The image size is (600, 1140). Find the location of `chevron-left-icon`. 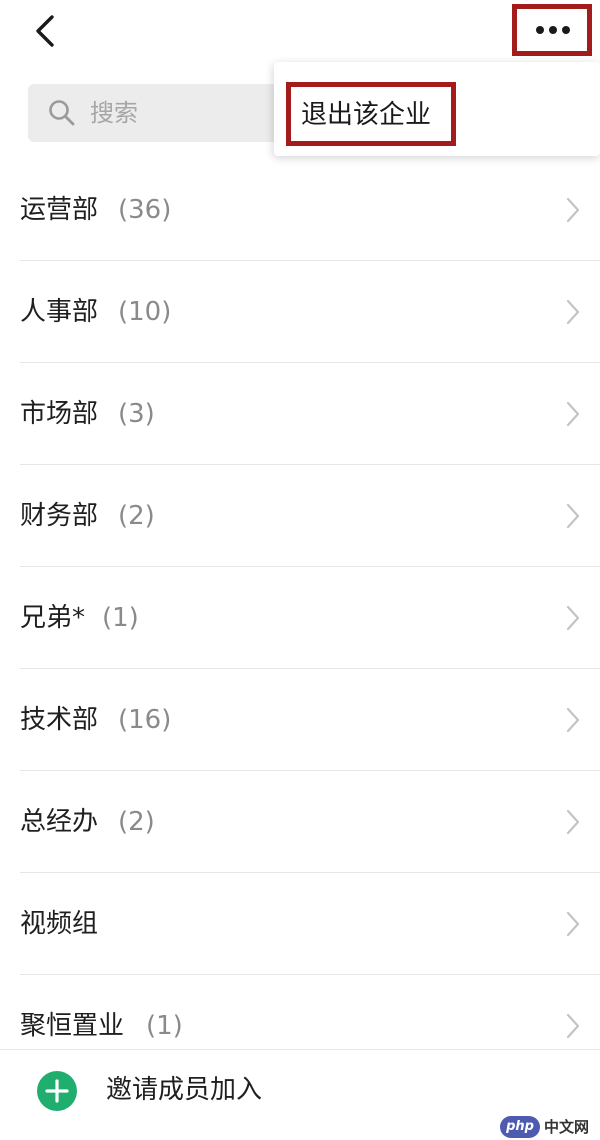

chevron-left-icon is located at coordinates (45, 31).